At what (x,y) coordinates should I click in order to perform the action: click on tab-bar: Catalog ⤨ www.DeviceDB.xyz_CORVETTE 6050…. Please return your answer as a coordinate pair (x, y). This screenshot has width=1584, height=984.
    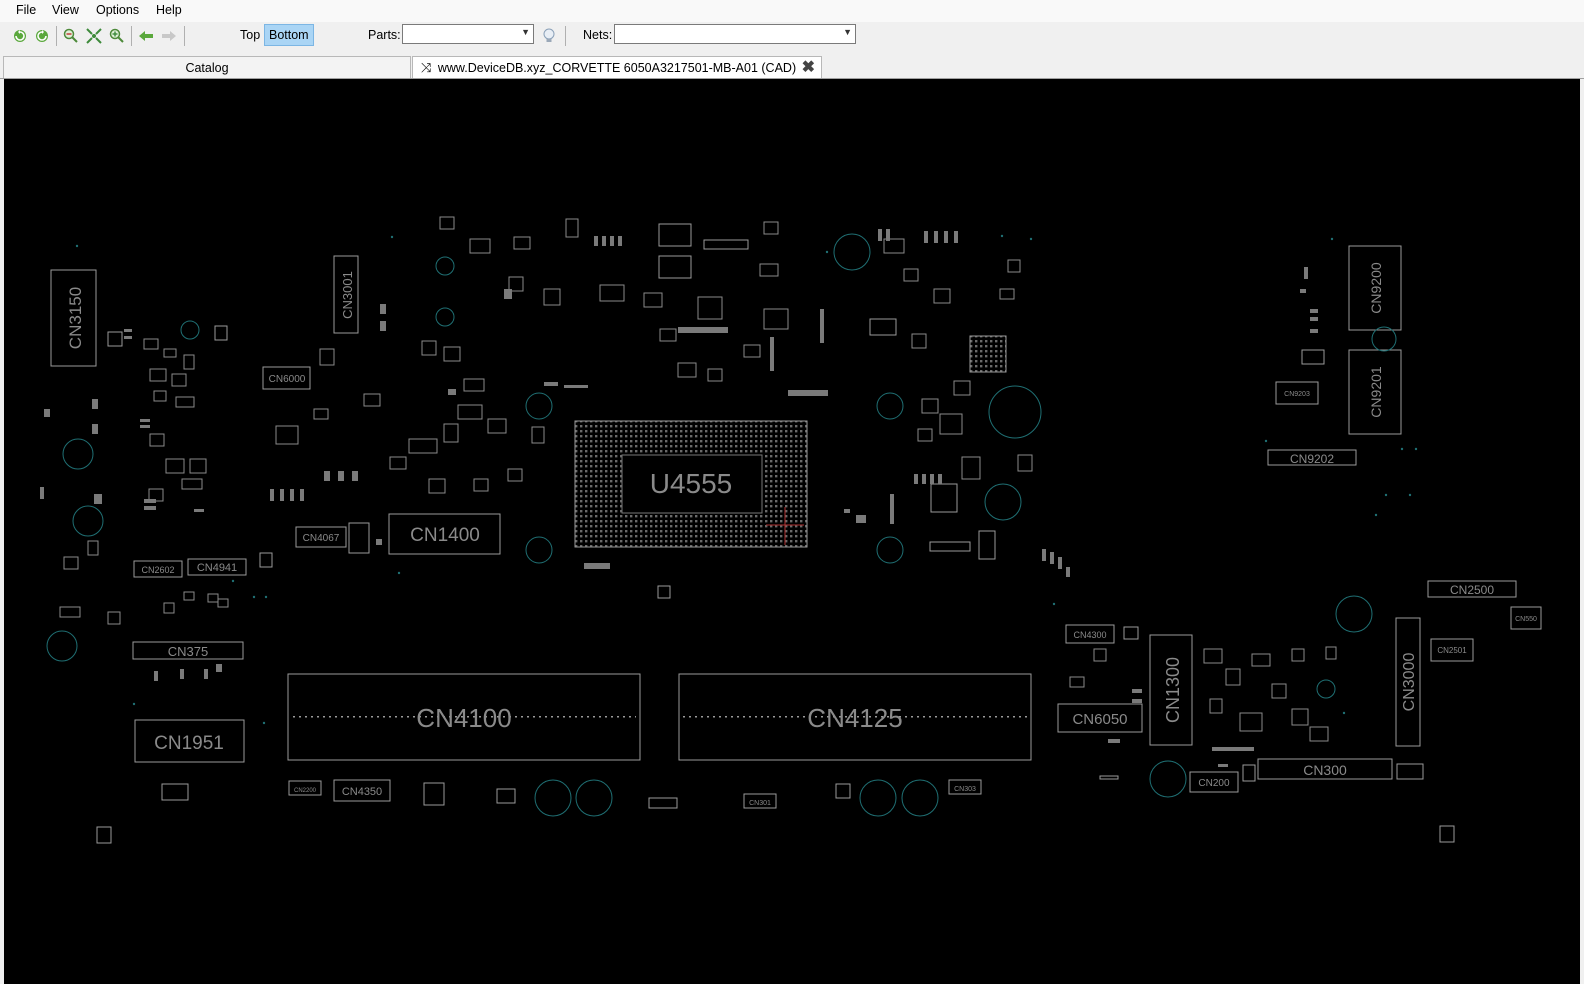
    Looking at the image, I should click on (792, 65).